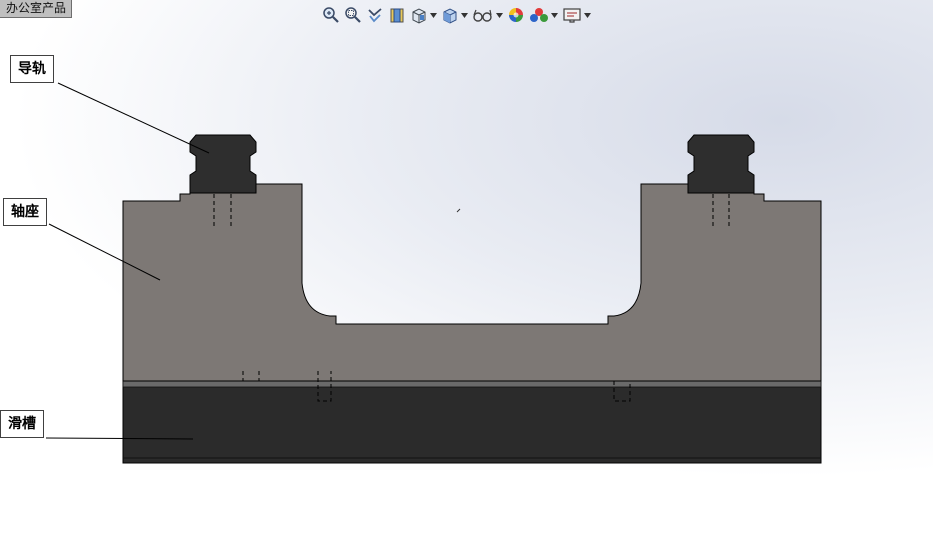 This screenshot has width=933, height=560. What do you see at coordinates (472, 422) in the screenshot?
I see `slide-groove-part` at bounding box center [472, 422].